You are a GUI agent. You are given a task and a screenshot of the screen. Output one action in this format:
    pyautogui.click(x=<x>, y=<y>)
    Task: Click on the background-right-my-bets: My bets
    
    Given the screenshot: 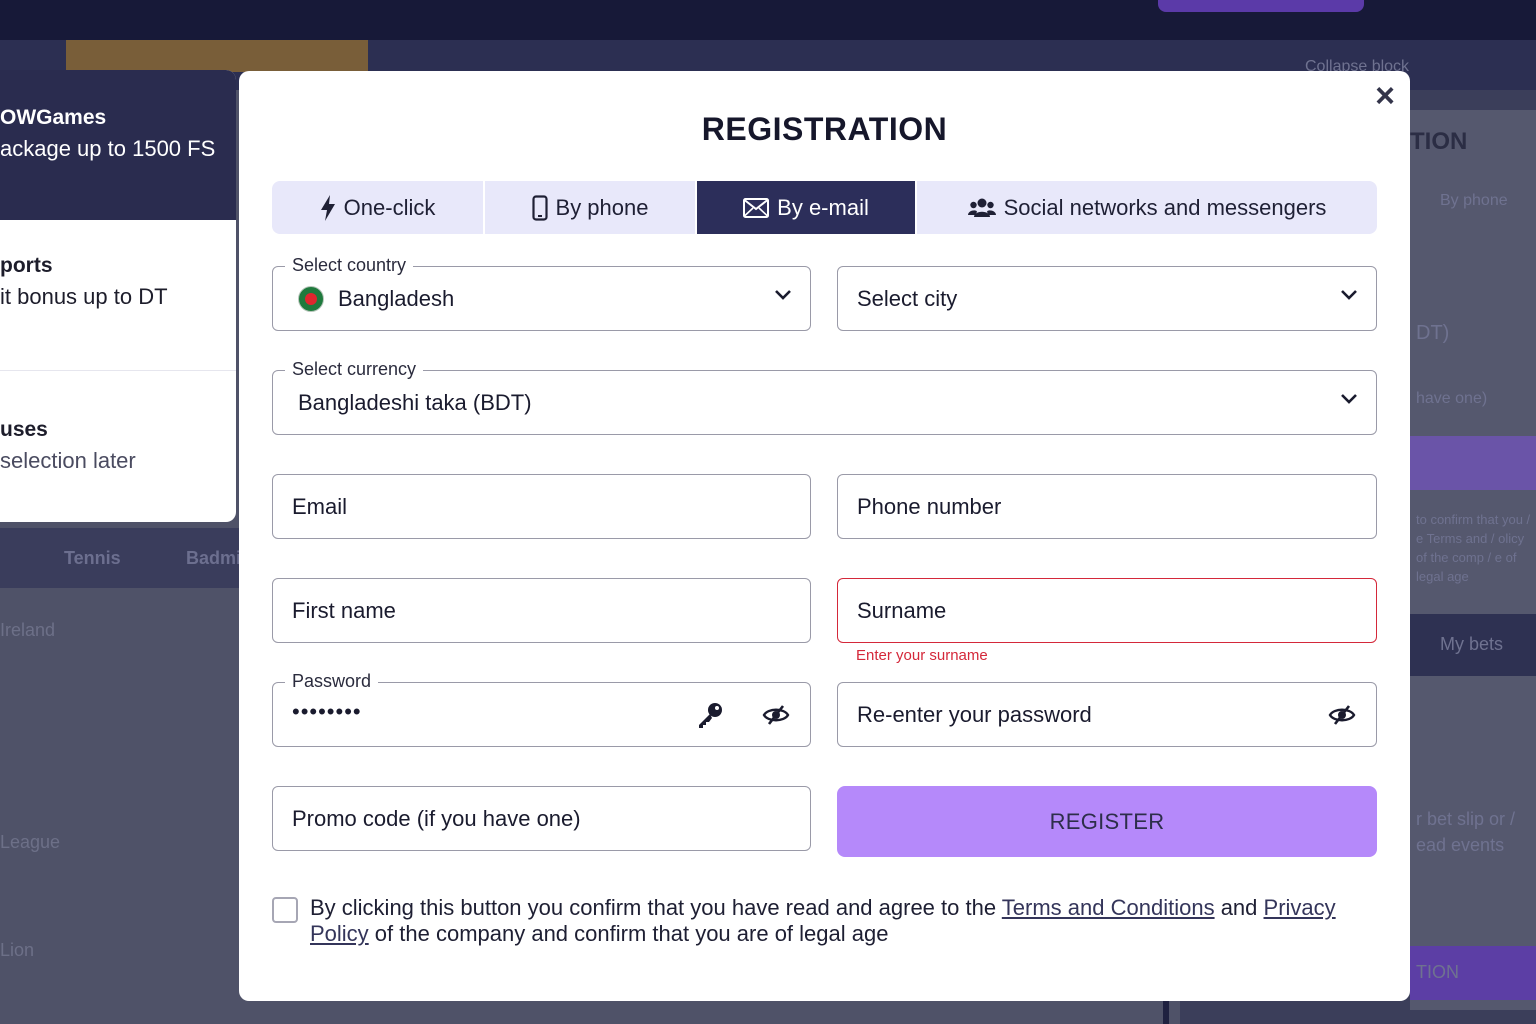 What is the action you would take?
    pyautogui.click(x=1472, y=644)
    